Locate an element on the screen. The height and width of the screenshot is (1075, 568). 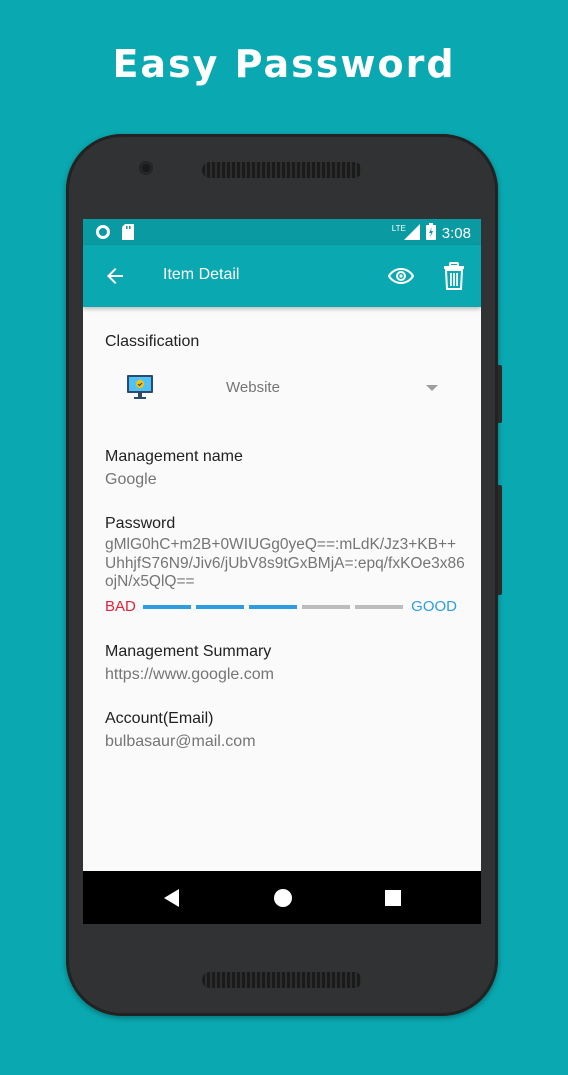
system-nav-bar is located at coordinates (282, 897).